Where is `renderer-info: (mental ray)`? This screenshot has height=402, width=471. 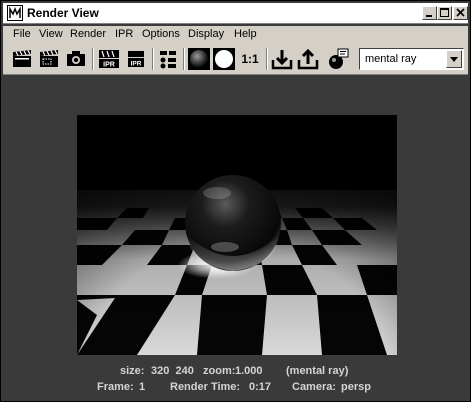
renderer-info: (mental ray) is located at coordinates (317, 371).